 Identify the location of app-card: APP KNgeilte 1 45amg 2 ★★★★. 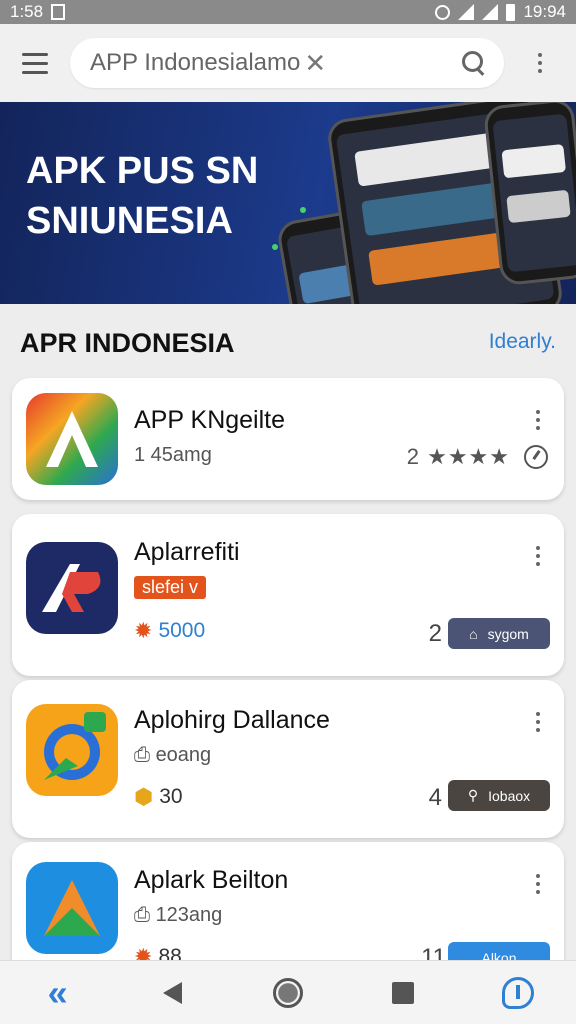
(288, 439).